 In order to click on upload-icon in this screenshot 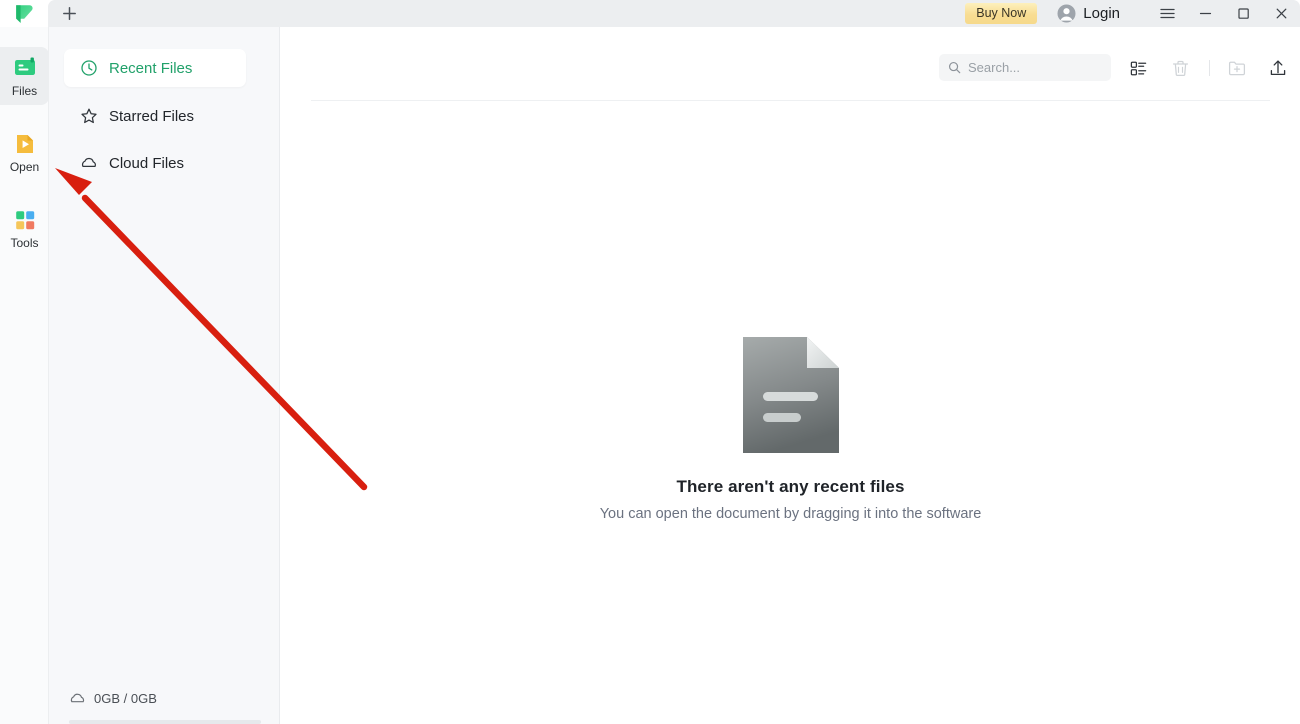, I will do `click(1278, 68)`.